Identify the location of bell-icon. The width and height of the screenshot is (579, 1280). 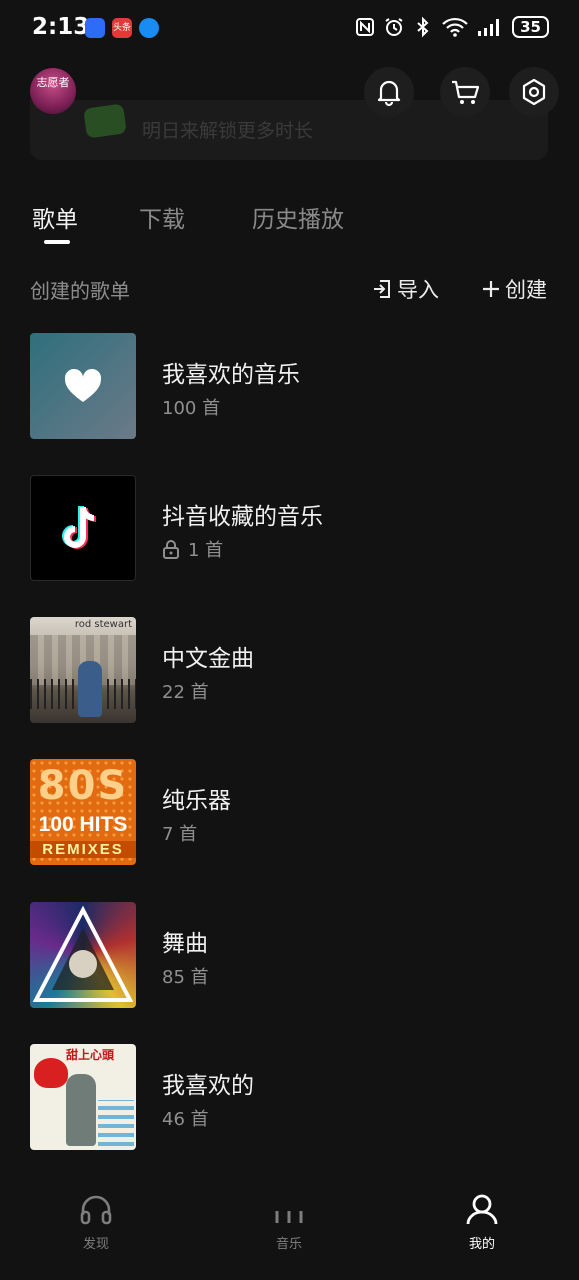
(389, 93).